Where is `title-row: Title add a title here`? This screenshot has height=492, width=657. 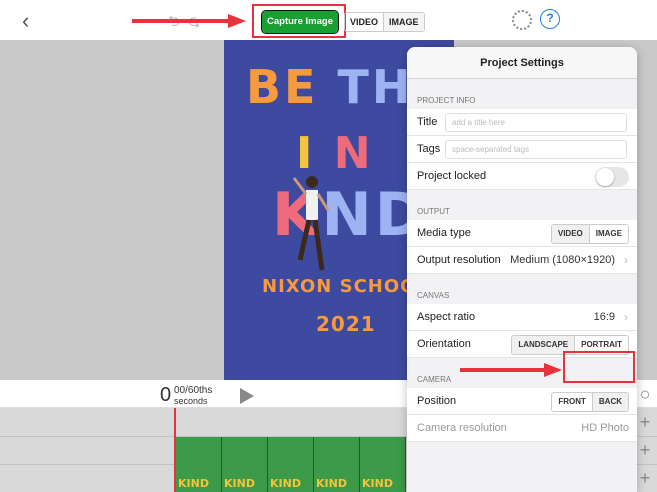 title-row: Title add a title here is located at coordinates (522, 122).